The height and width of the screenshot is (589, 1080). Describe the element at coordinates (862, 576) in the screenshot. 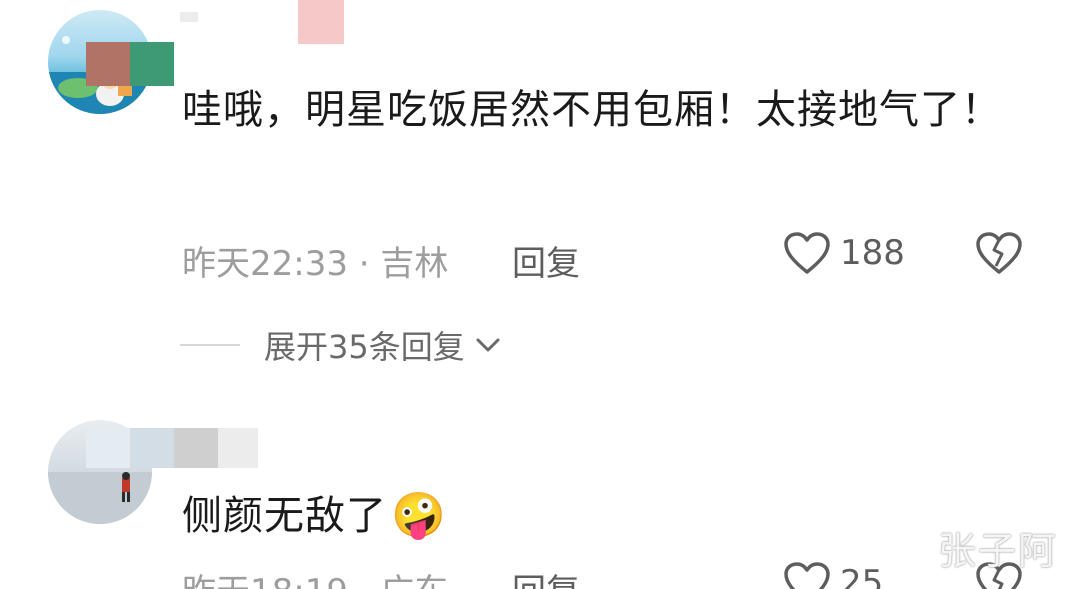

I see `like-count: 25` at that location.